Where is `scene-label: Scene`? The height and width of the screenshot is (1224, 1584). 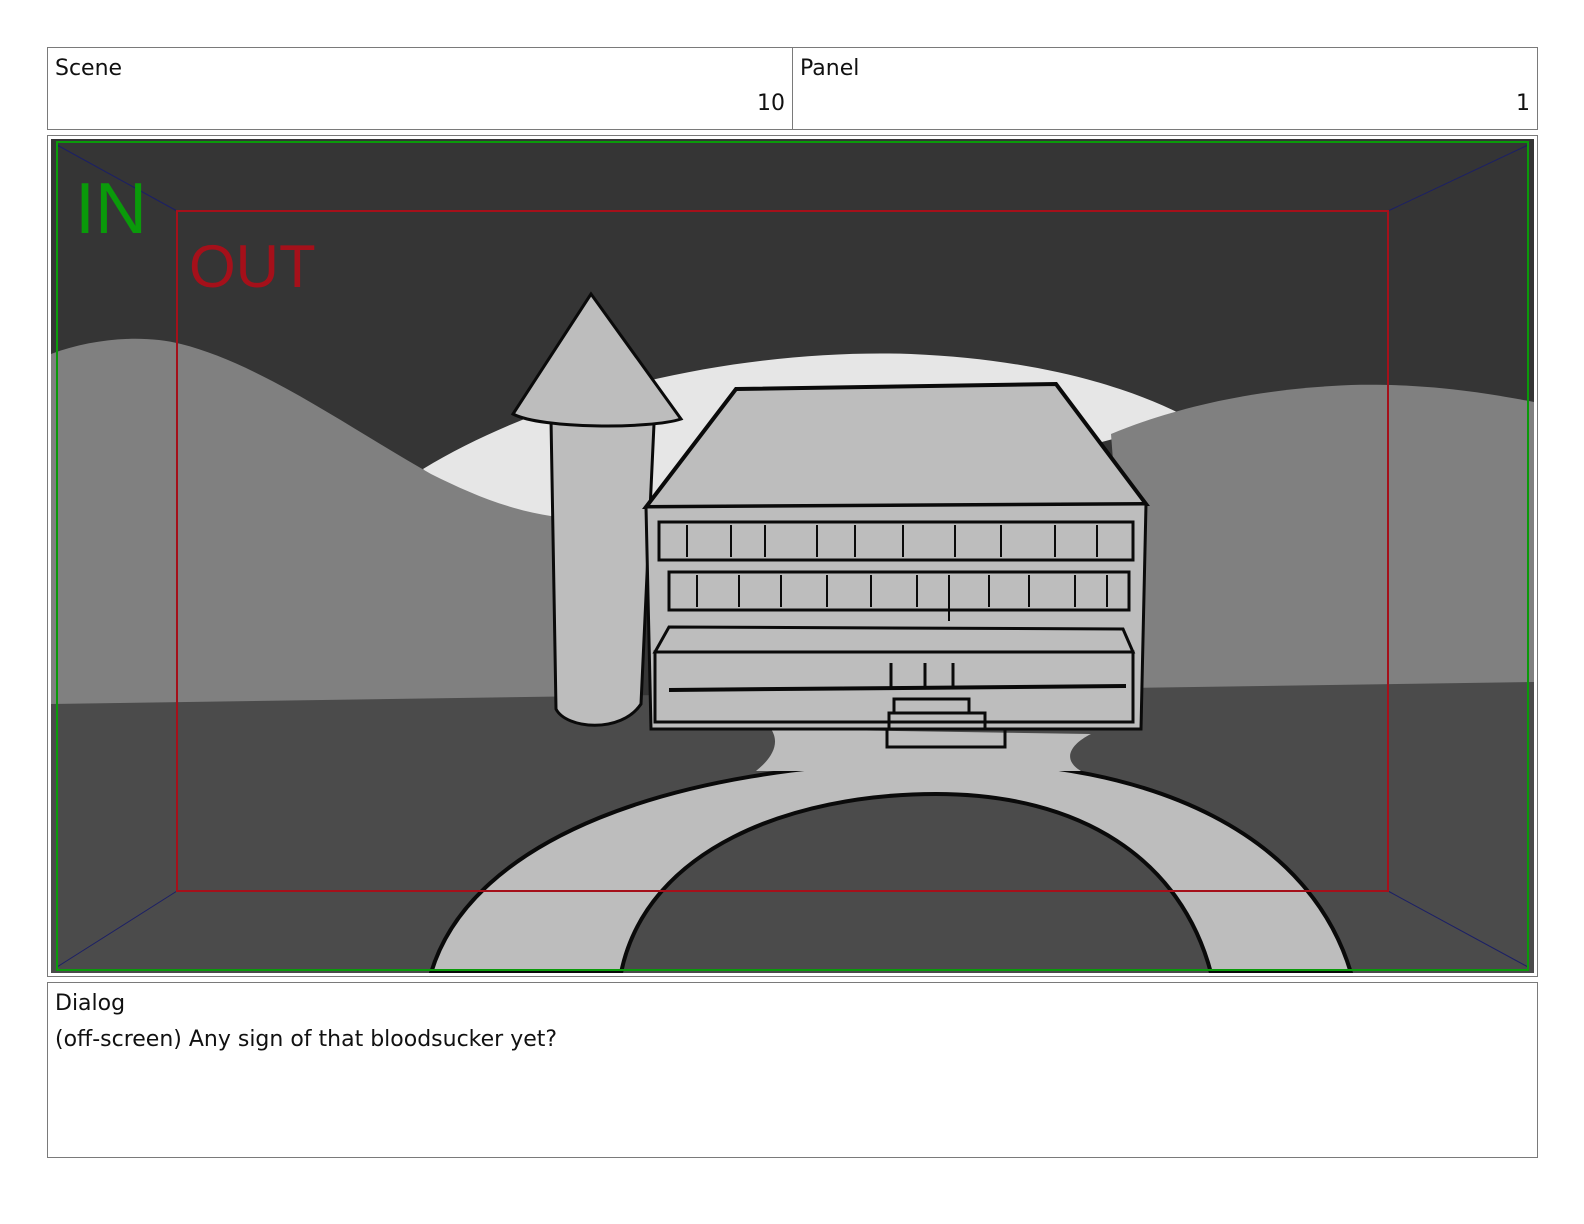
scene-label: Scene is located at coordinates (89, 68).